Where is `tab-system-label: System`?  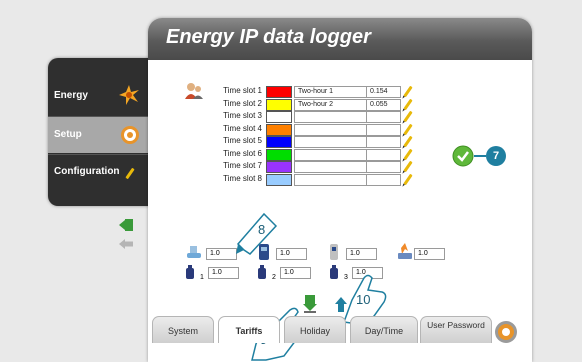 tab-system-label: System is located at coordinates (182, 331).